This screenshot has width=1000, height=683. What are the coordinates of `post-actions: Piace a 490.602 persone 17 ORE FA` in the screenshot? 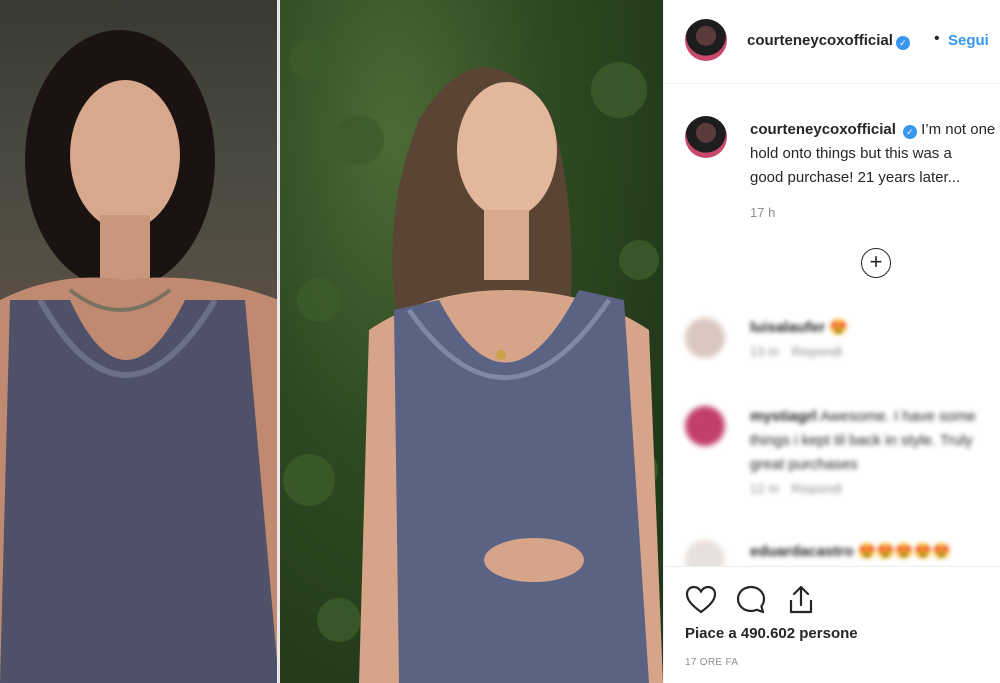 It's located at (832, 624).